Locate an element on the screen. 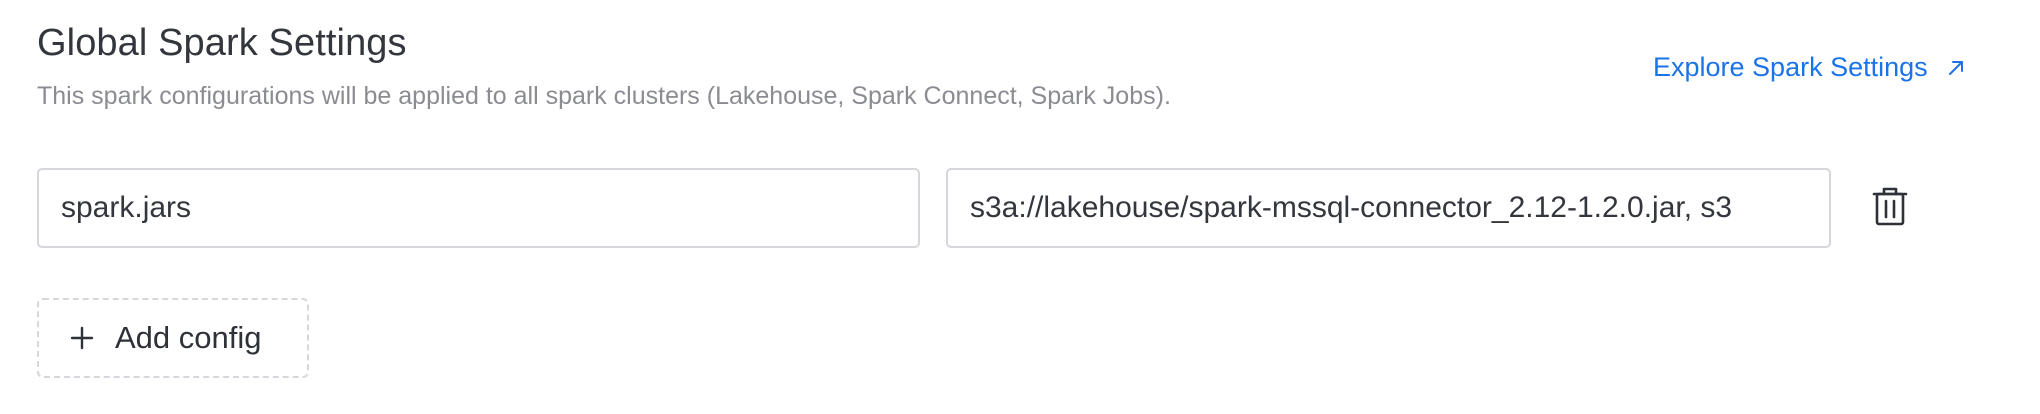 Image resolution: width=2040 pixels, height=414 pixels. delete-config-button is located at coordinates (1890, 208).